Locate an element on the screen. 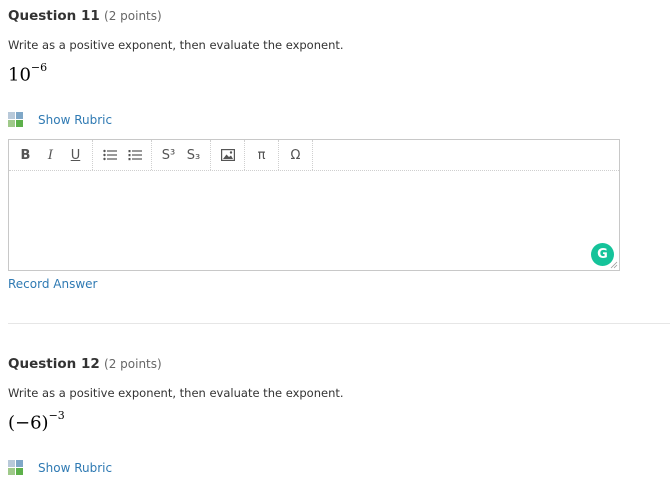 Image resolution: width=670 pixels, height=485 pixels. math-exponent: −6 is located at coordinates (39, 67).